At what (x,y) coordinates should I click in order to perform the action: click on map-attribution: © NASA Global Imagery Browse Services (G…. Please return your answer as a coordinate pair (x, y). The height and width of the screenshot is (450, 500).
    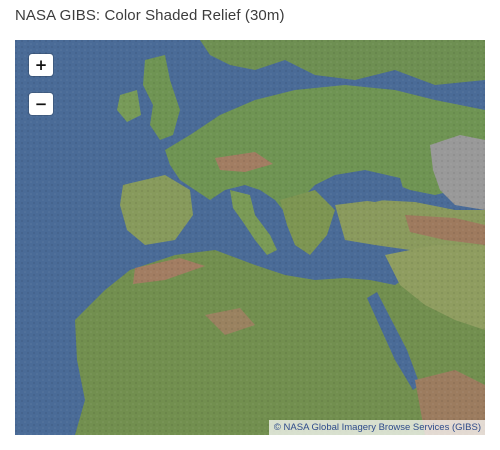
    Looking at the image, I should click on (376, 427).